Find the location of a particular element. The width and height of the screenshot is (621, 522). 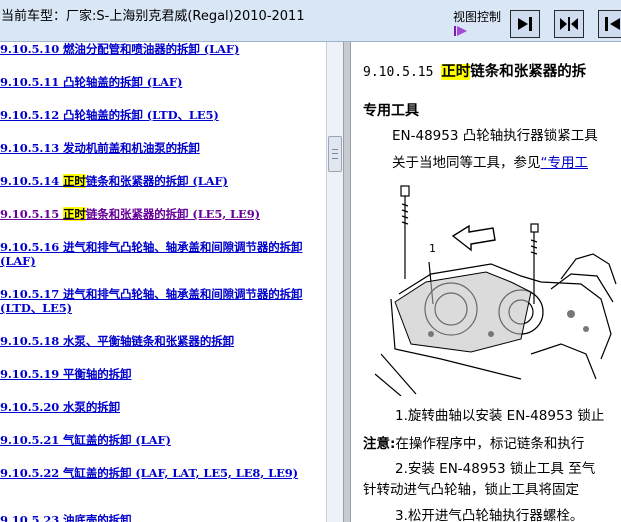

toc-link-current: 9.10.5.15 正时链条和张紧器的拆卸 (LE5, LE9) is located at coordinates (161, 214).